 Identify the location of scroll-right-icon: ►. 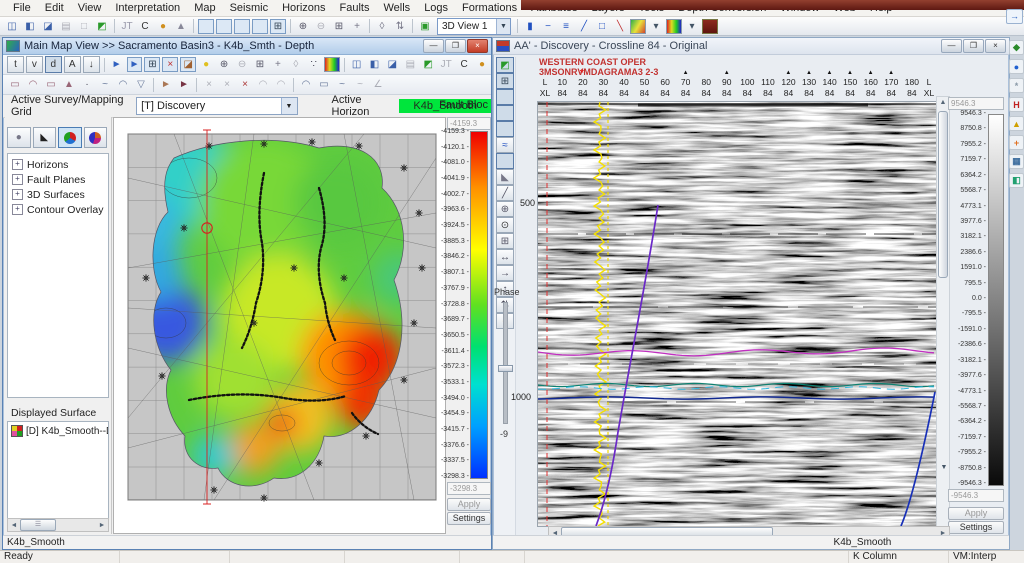
(102, 525).